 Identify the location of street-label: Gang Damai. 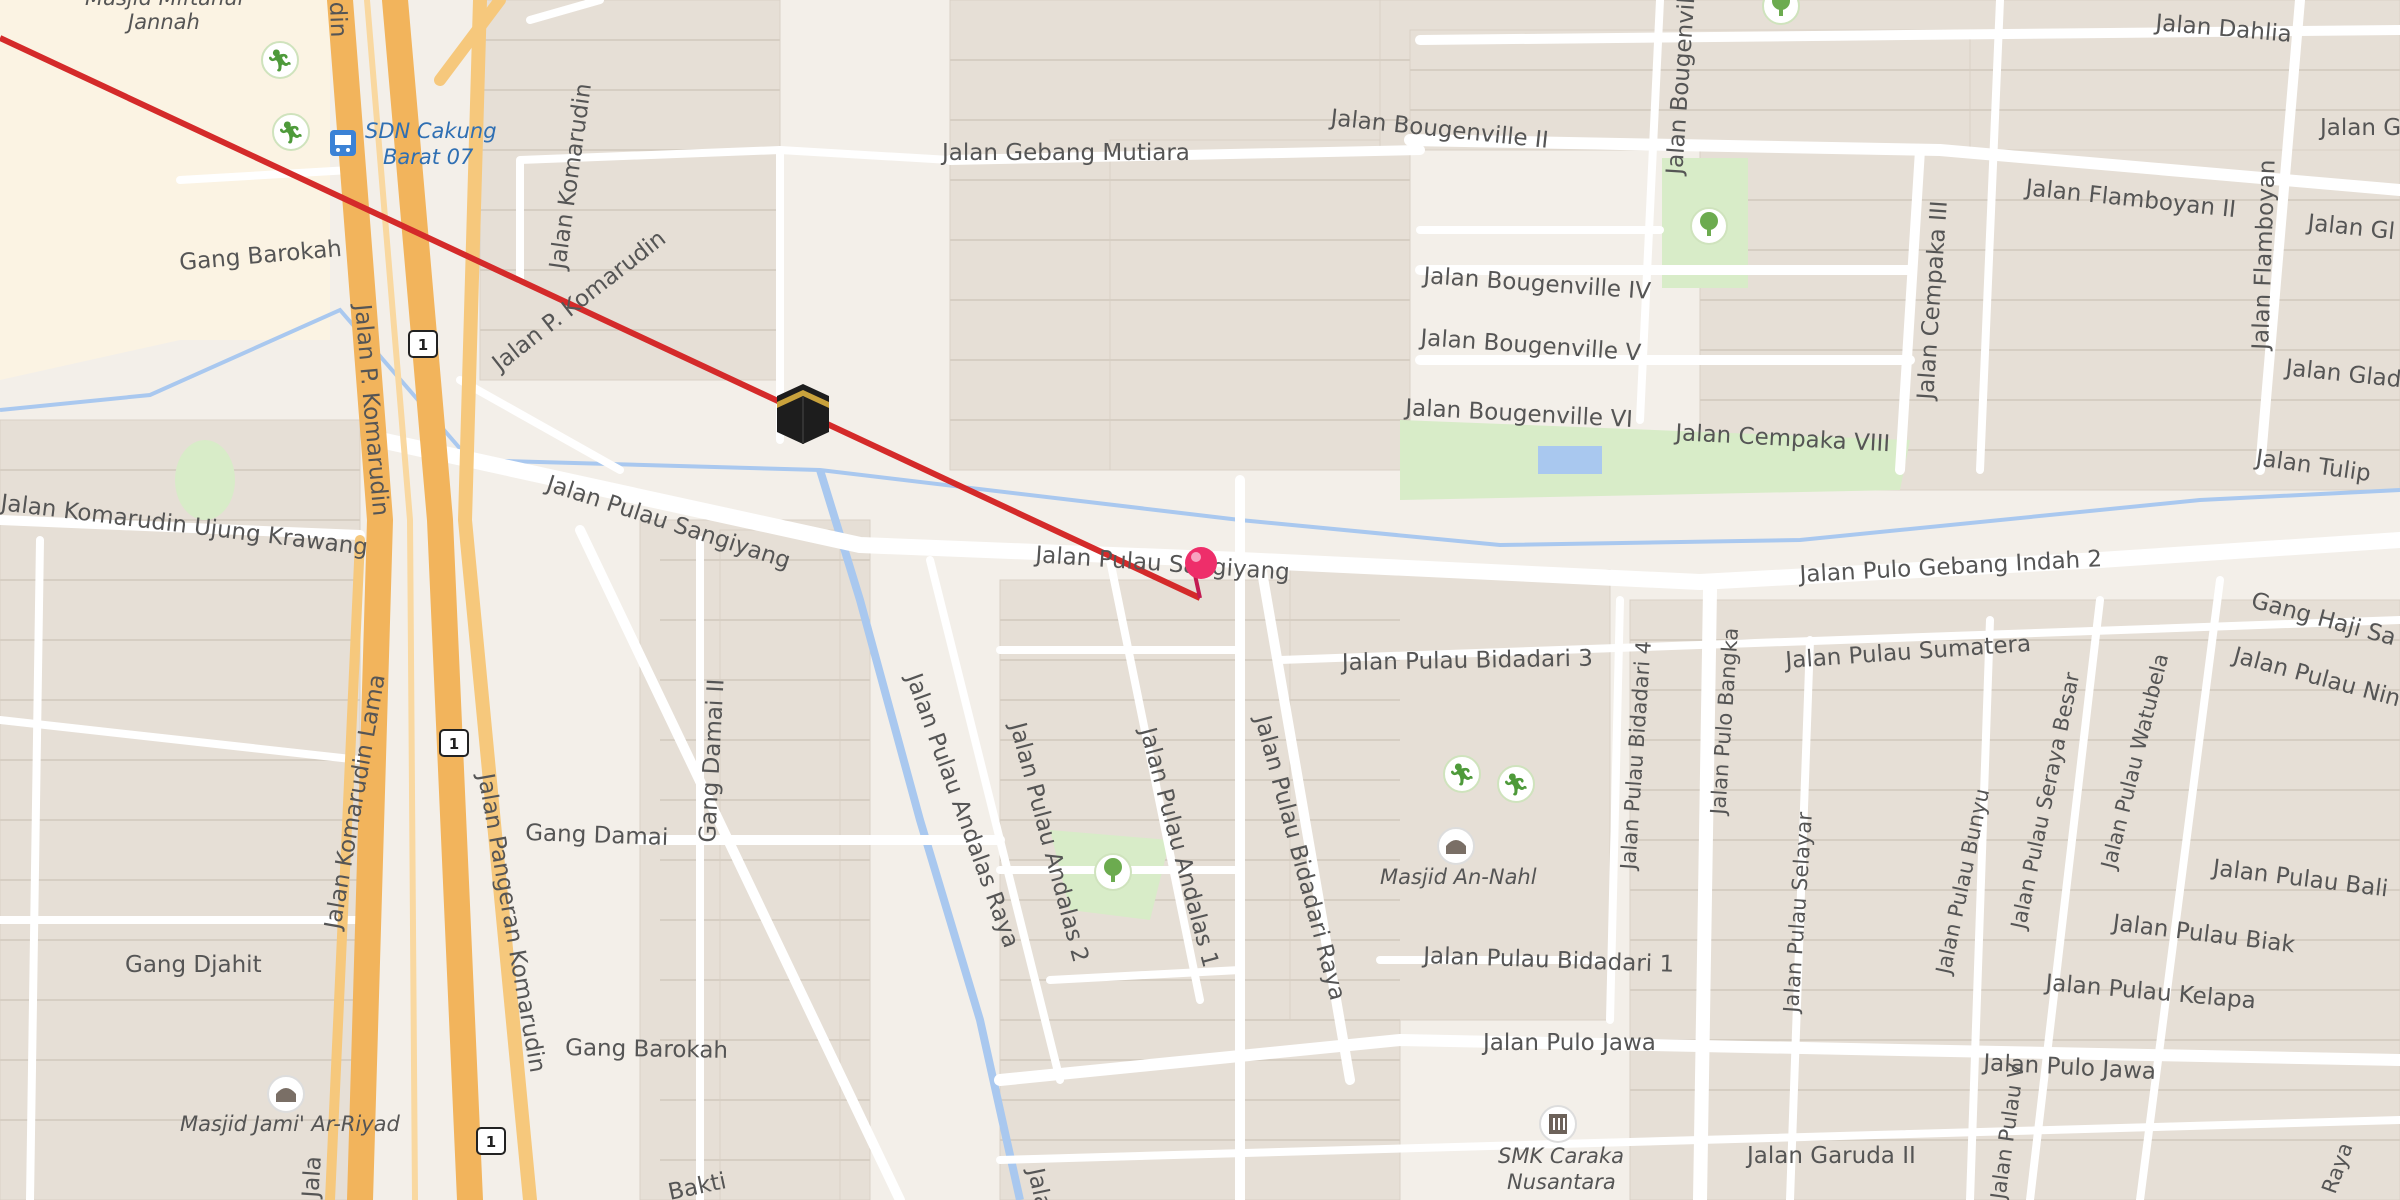
(597, 835).